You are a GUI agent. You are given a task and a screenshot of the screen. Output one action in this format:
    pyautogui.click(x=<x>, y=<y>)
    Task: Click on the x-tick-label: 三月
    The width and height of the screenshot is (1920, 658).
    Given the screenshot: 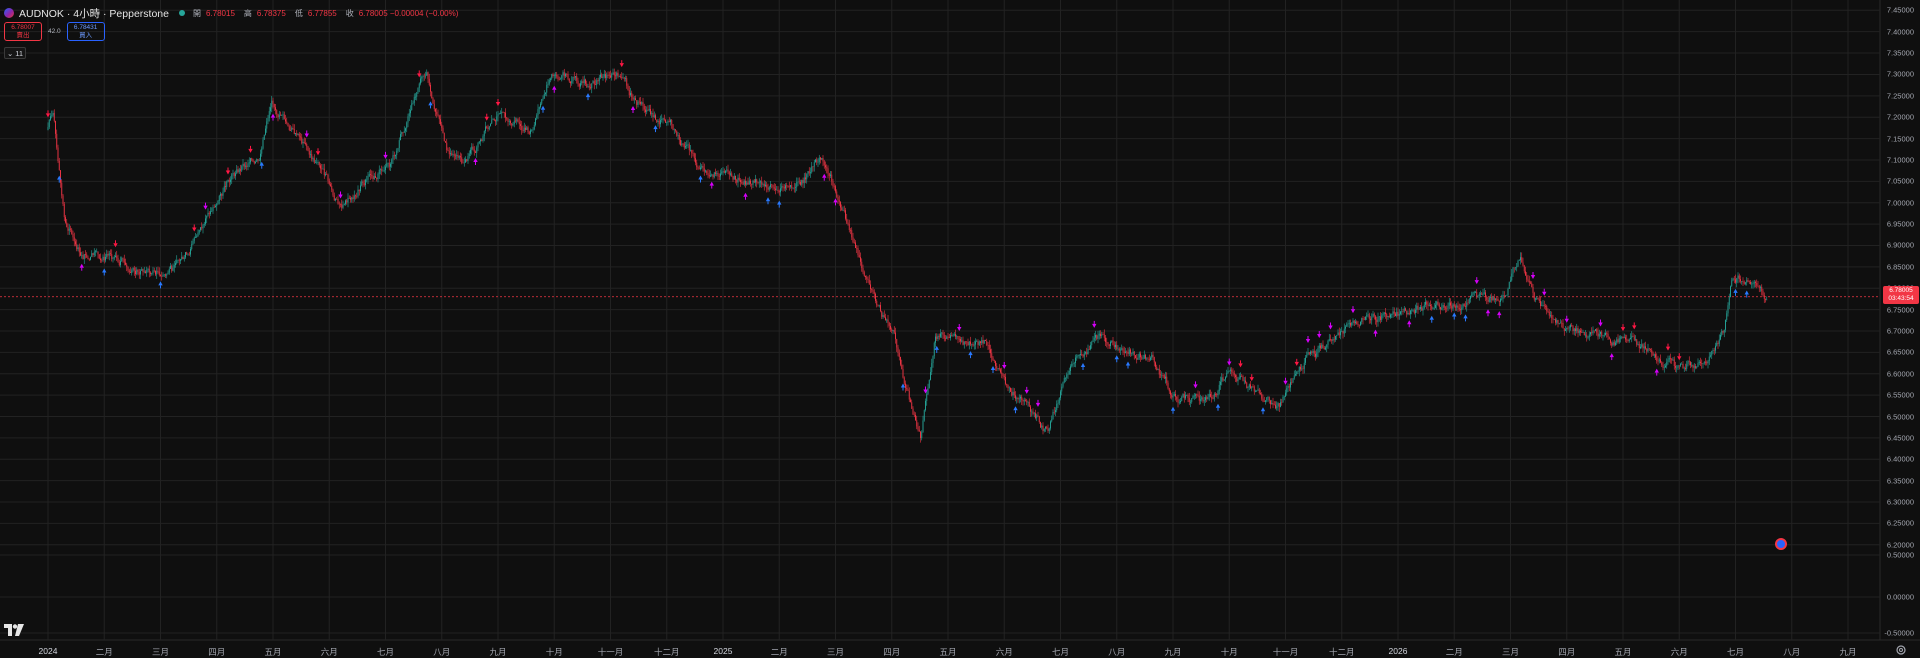 What is the action you would take?
    pyautogui.click(x=1510, y=652)
    